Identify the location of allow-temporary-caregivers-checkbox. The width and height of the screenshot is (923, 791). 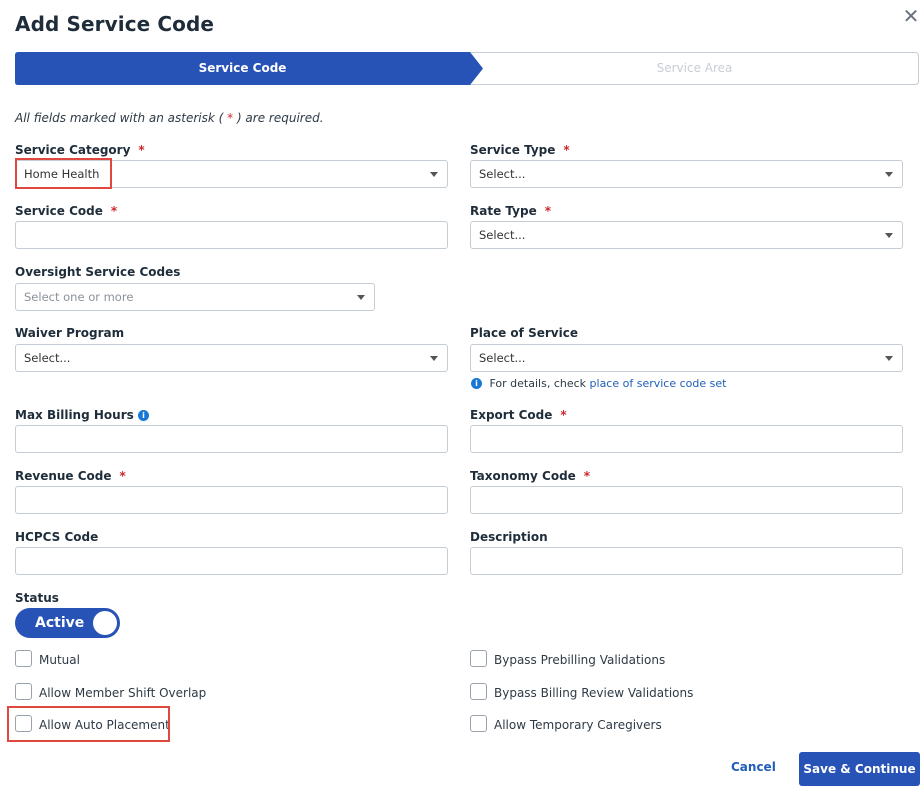
(478, 723).